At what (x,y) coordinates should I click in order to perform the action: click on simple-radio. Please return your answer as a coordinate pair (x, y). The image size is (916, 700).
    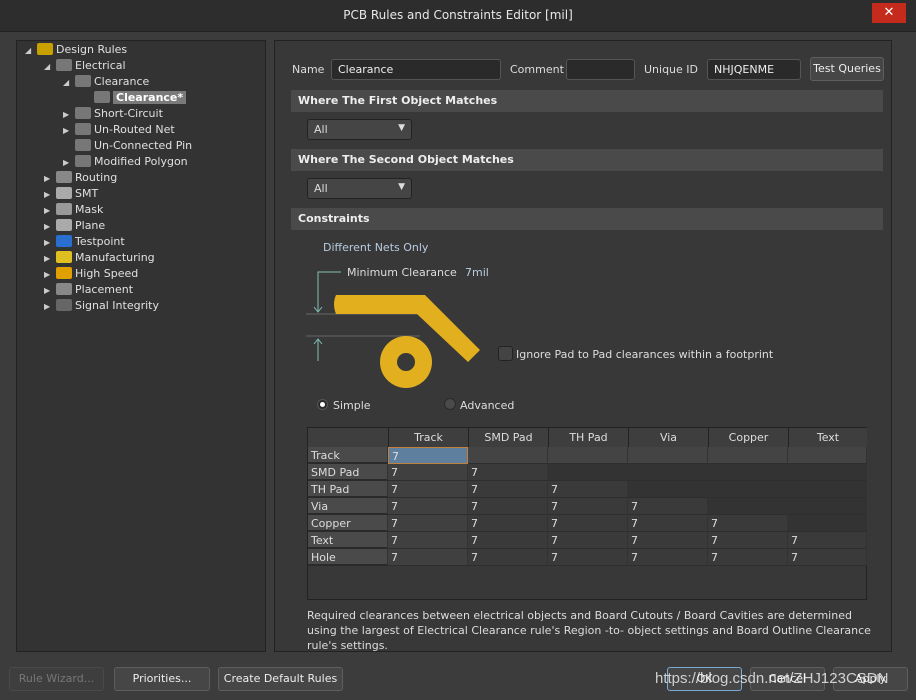
    Looking at the image, I should click on (322, 404).